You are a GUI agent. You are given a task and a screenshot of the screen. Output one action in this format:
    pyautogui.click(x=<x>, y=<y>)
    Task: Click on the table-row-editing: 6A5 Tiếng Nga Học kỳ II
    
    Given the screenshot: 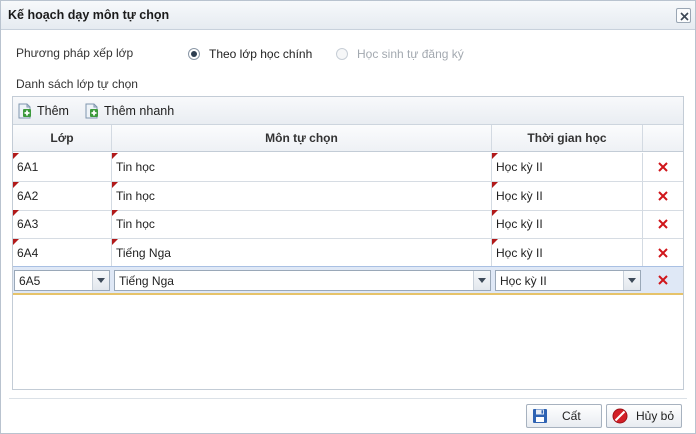 What is the action you would take?
    pyautogui.click(x=348, y=280)
    